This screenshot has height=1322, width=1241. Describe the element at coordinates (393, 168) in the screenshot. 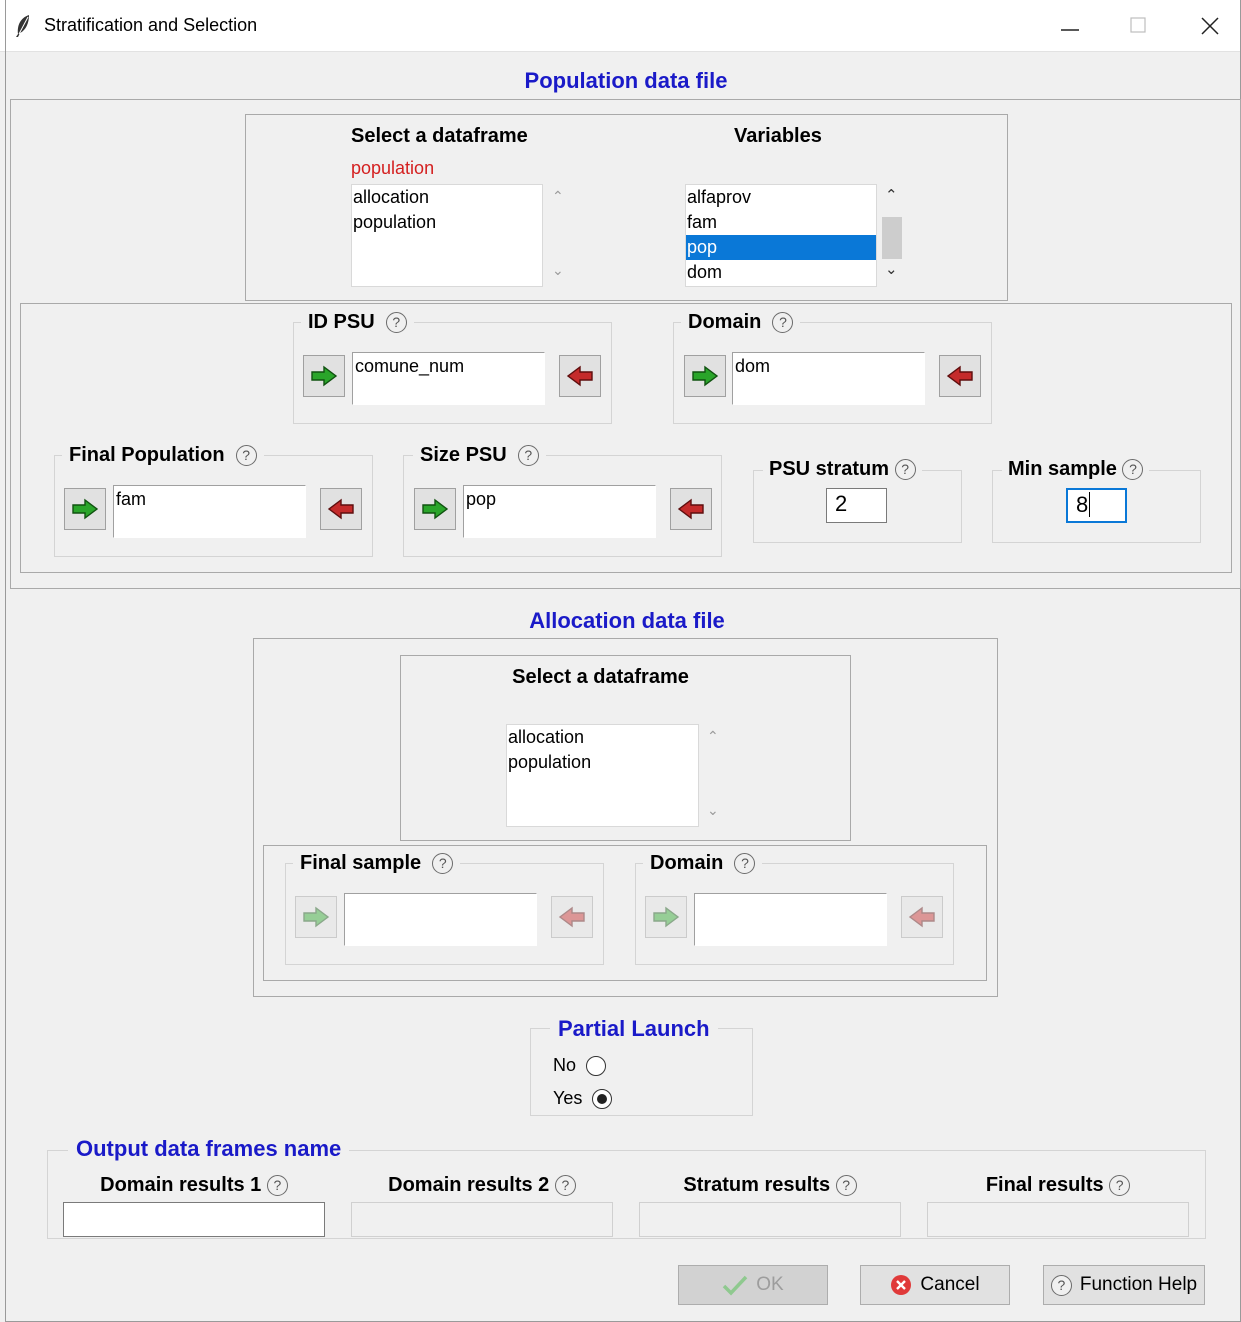

I see `population-selected-dataframe: population` at that location.